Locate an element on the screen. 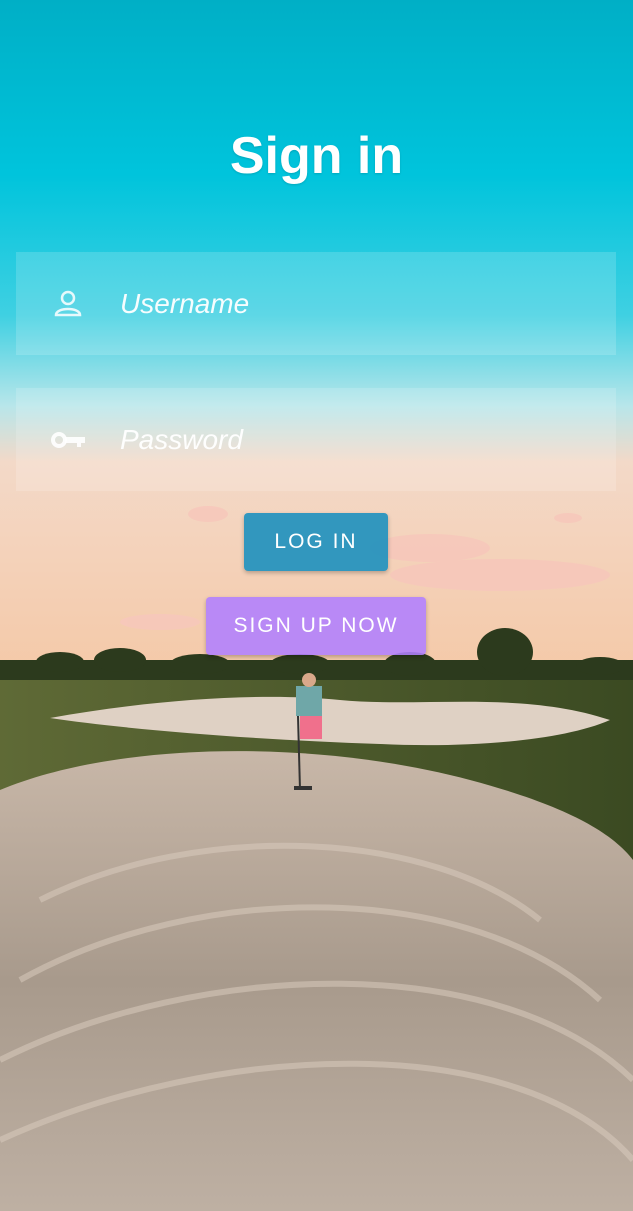  username-input is located at coordinates (368, 303).